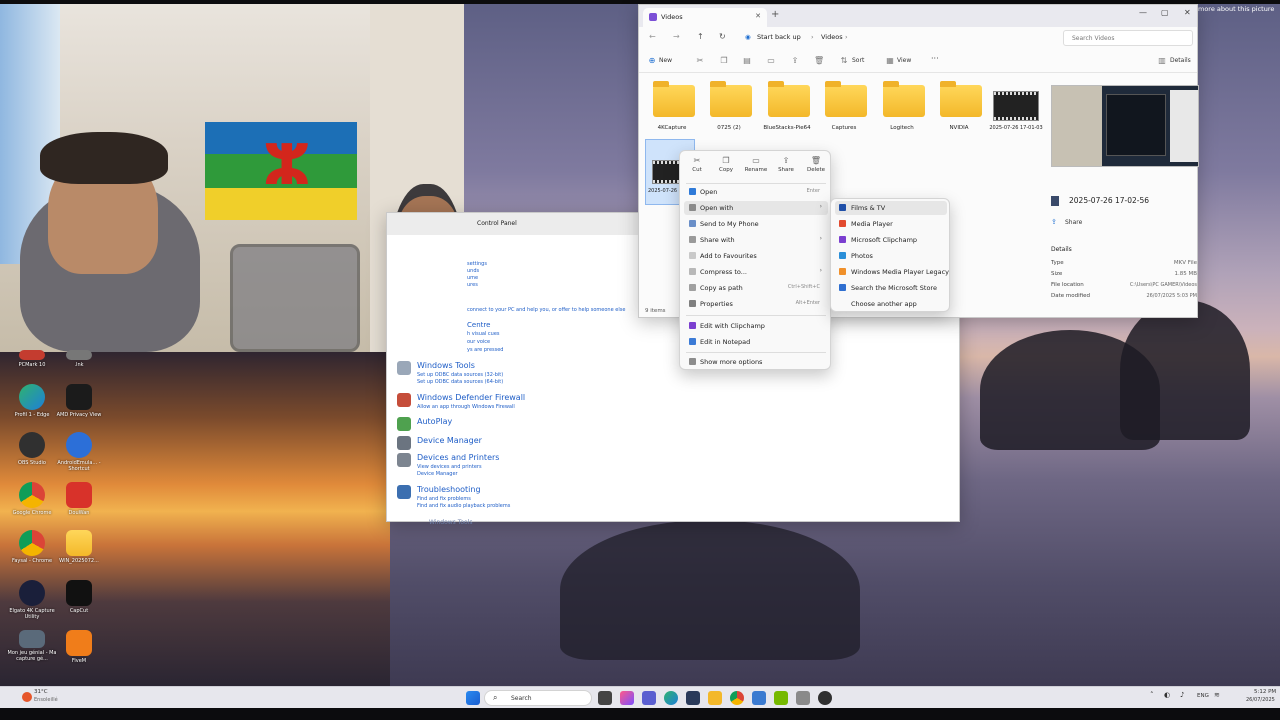  What do you see at coordinates (756, 208) in the screenshot?
I see `menu-open-with: Open with ›` at bounding box center [756, 208].